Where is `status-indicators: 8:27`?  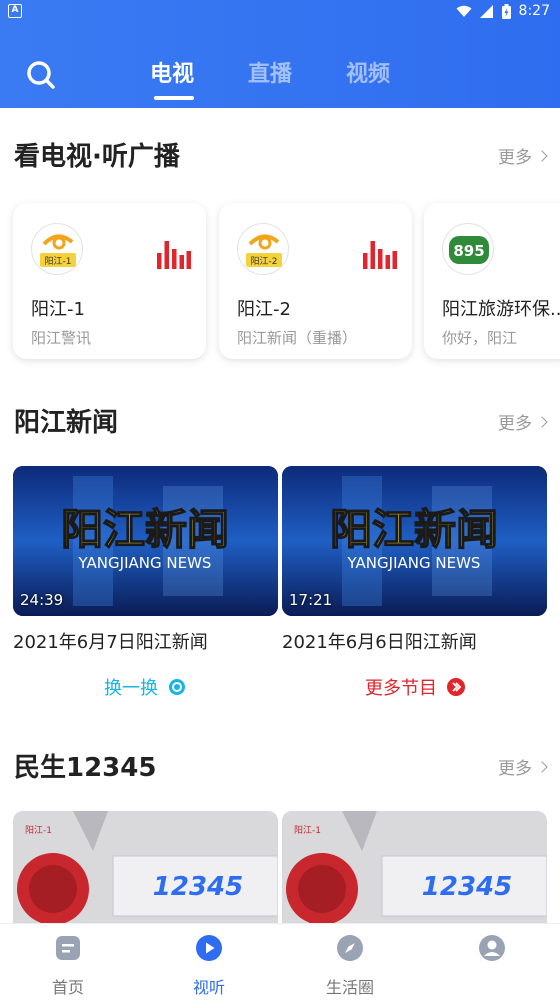 status-indicators: 8:27 is located at coordinates (503, 11).